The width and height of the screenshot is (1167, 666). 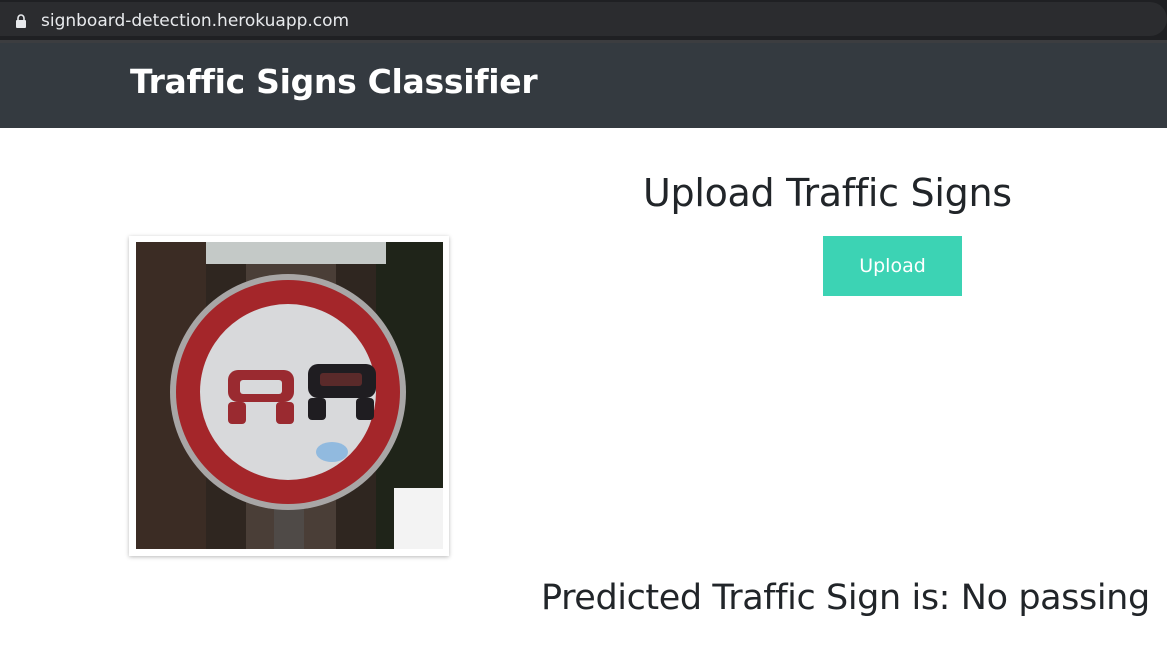 I want to click on prediction-value: No passing, so click(x=1055, y=598).